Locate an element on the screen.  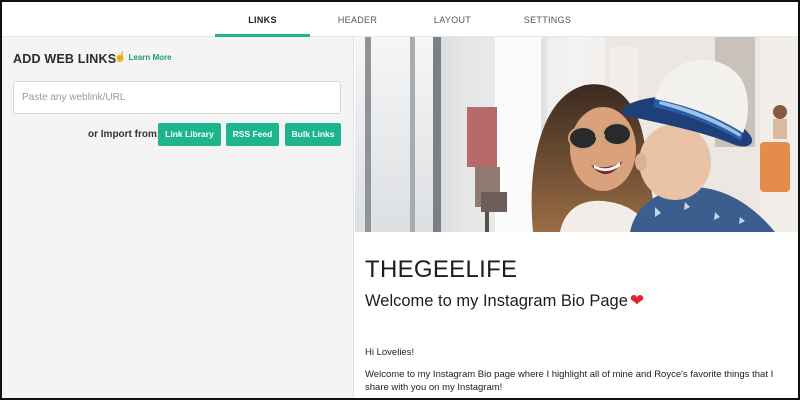
top-tab-bar: LINKS HEADER LAYOUT SETTINGS is located at coordinates (400, 19).